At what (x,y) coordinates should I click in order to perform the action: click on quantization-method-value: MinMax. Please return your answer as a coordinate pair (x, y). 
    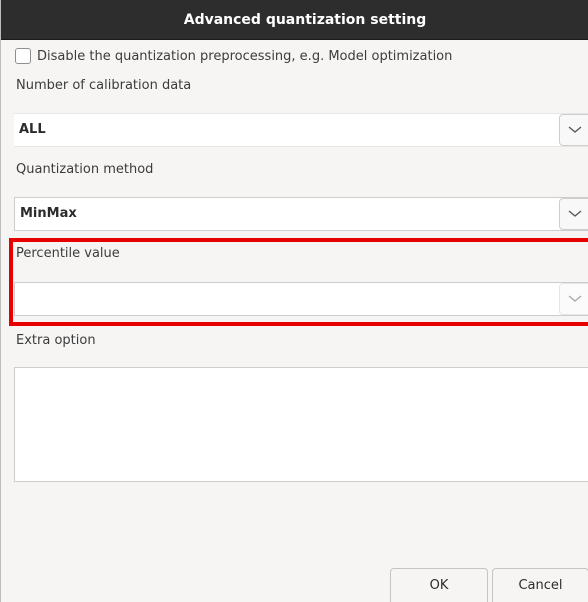
    Looking at the image, I should click on (48, 213).